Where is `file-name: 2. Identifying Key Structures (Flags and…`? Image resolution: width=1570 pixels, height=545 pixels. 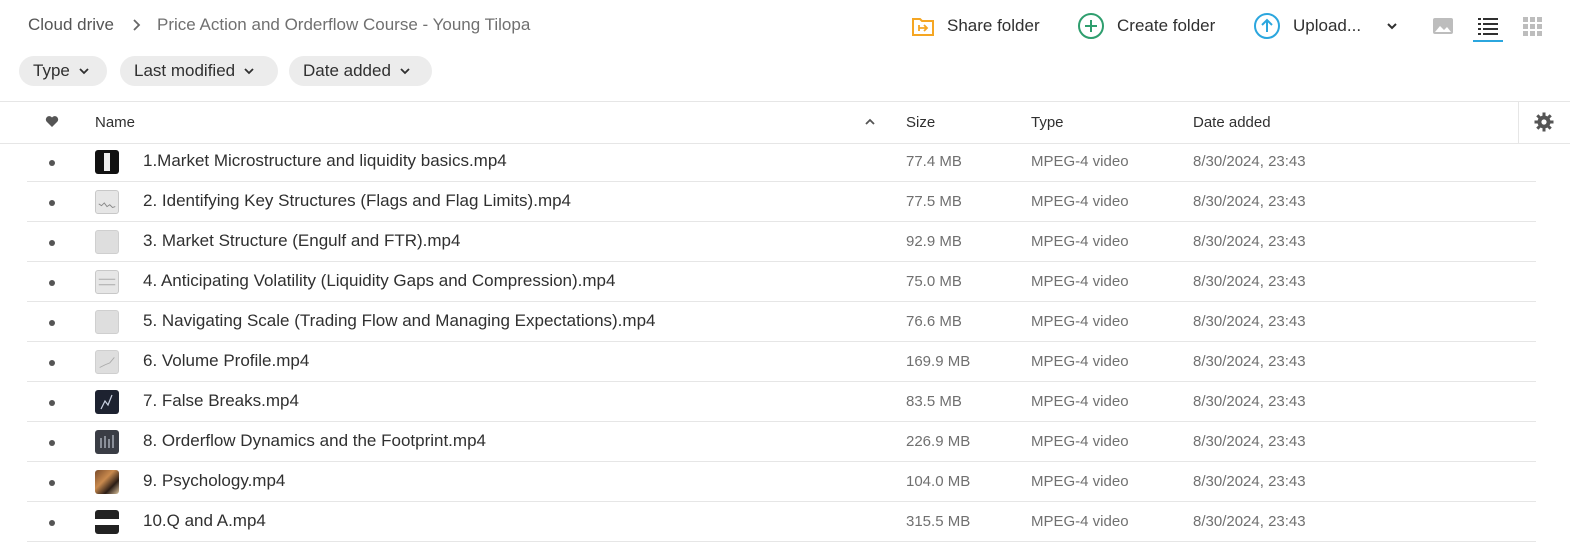
file-name: 2. Identifying Key Structures (Flags and… is located at coordinates (357, 201).